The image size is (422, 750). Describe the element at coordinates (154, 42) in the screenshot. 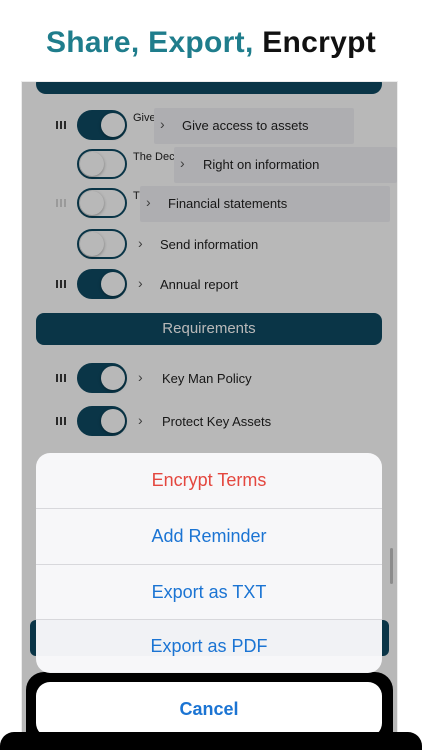

I see `headline-share-export: Share, Export,` at that location.